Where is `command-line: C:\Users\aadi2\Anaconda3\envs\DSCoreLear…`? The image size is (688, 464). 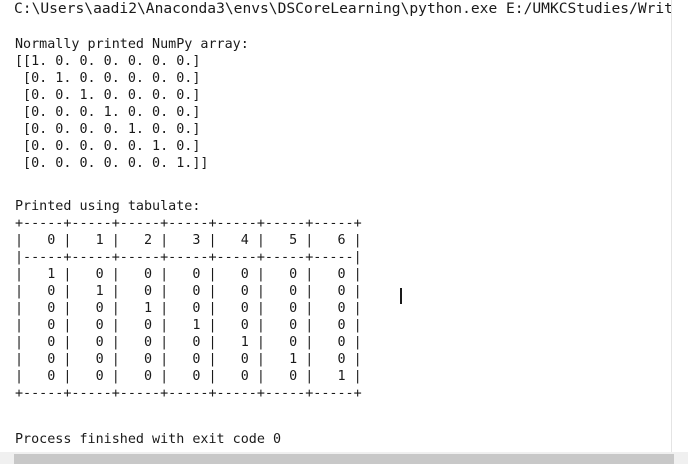
command-line: C:\Users\aadi2\Anaconda3\envs\DSCoreLear… is located at coordinates (343, 8).